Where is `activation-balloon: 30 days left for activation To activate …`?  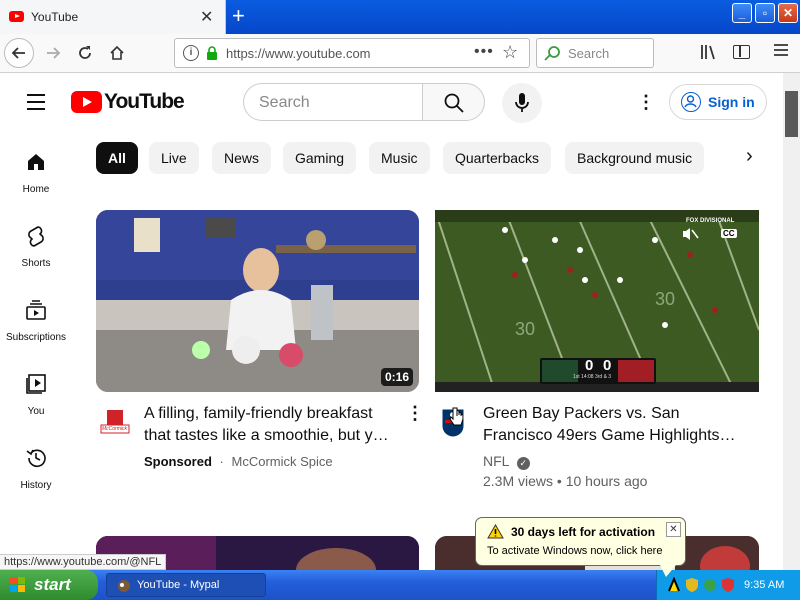 activation-balloon: 30 days left for activation To activate … is located at coordinates (580, 541).